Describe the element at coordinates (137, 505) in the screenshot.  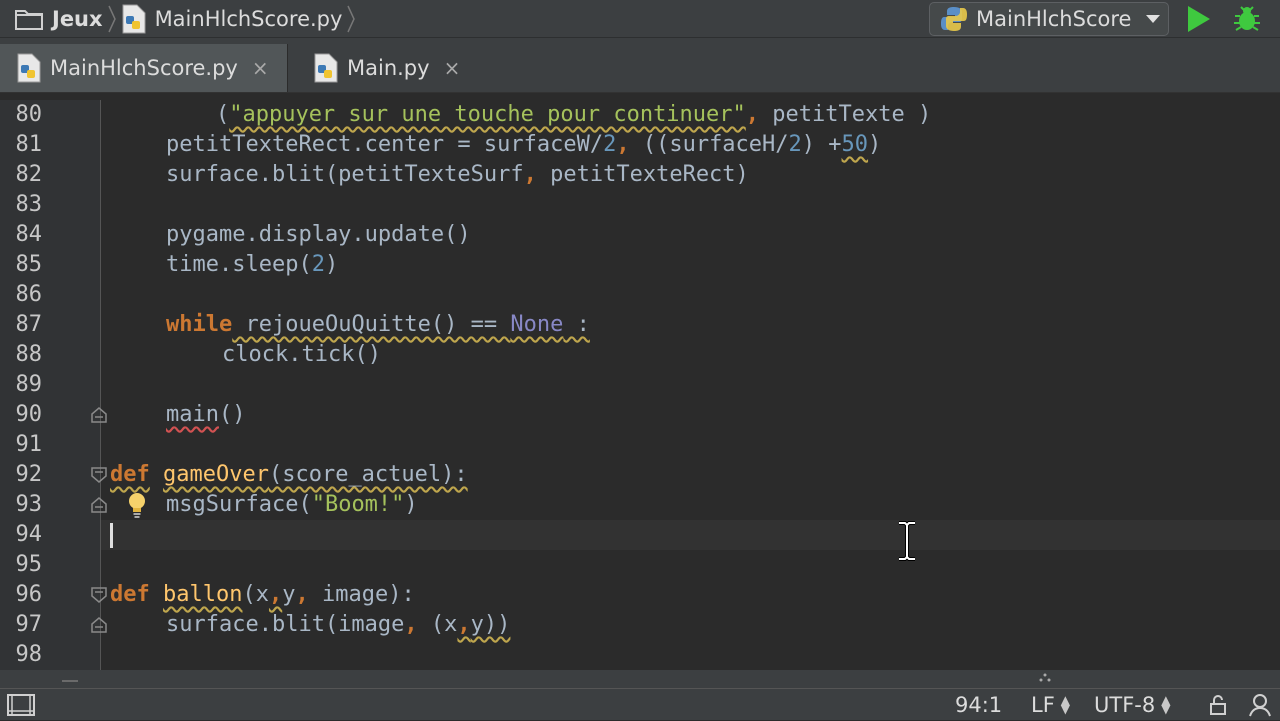
I see `lightbulb-icon` at that location.